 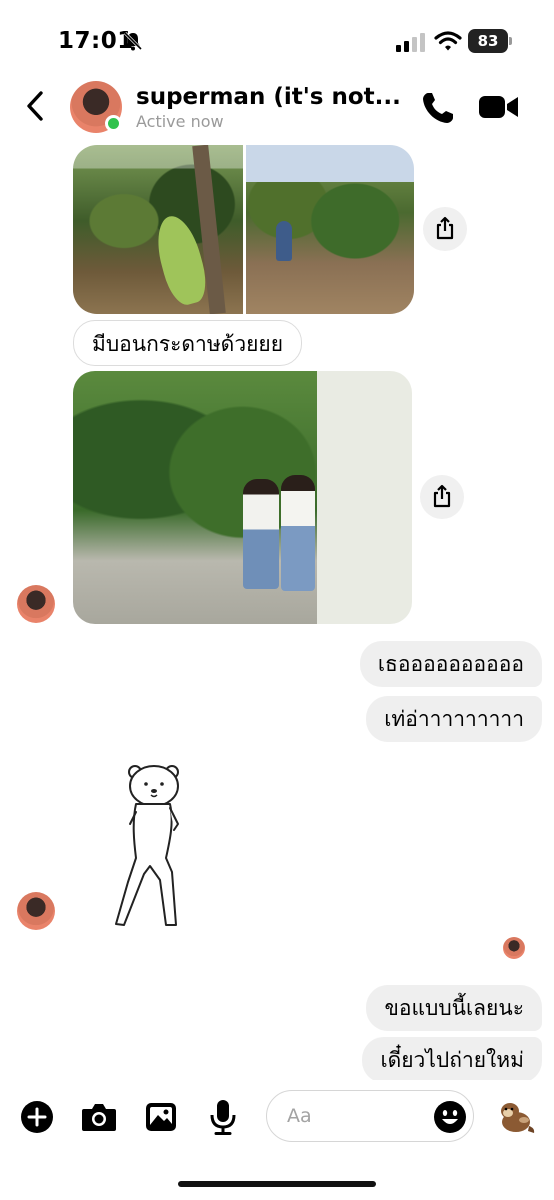 What do you see at coordinates (450, 664) in the screenshot?
I see `outgoing-message: เธออออออออออ` at bounding box center [450, 664].